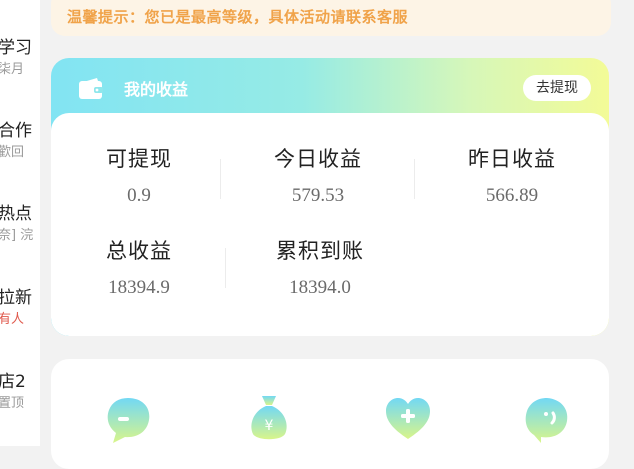  I want to click on stat-today: 今日收益 579.53, so click(318, 177).